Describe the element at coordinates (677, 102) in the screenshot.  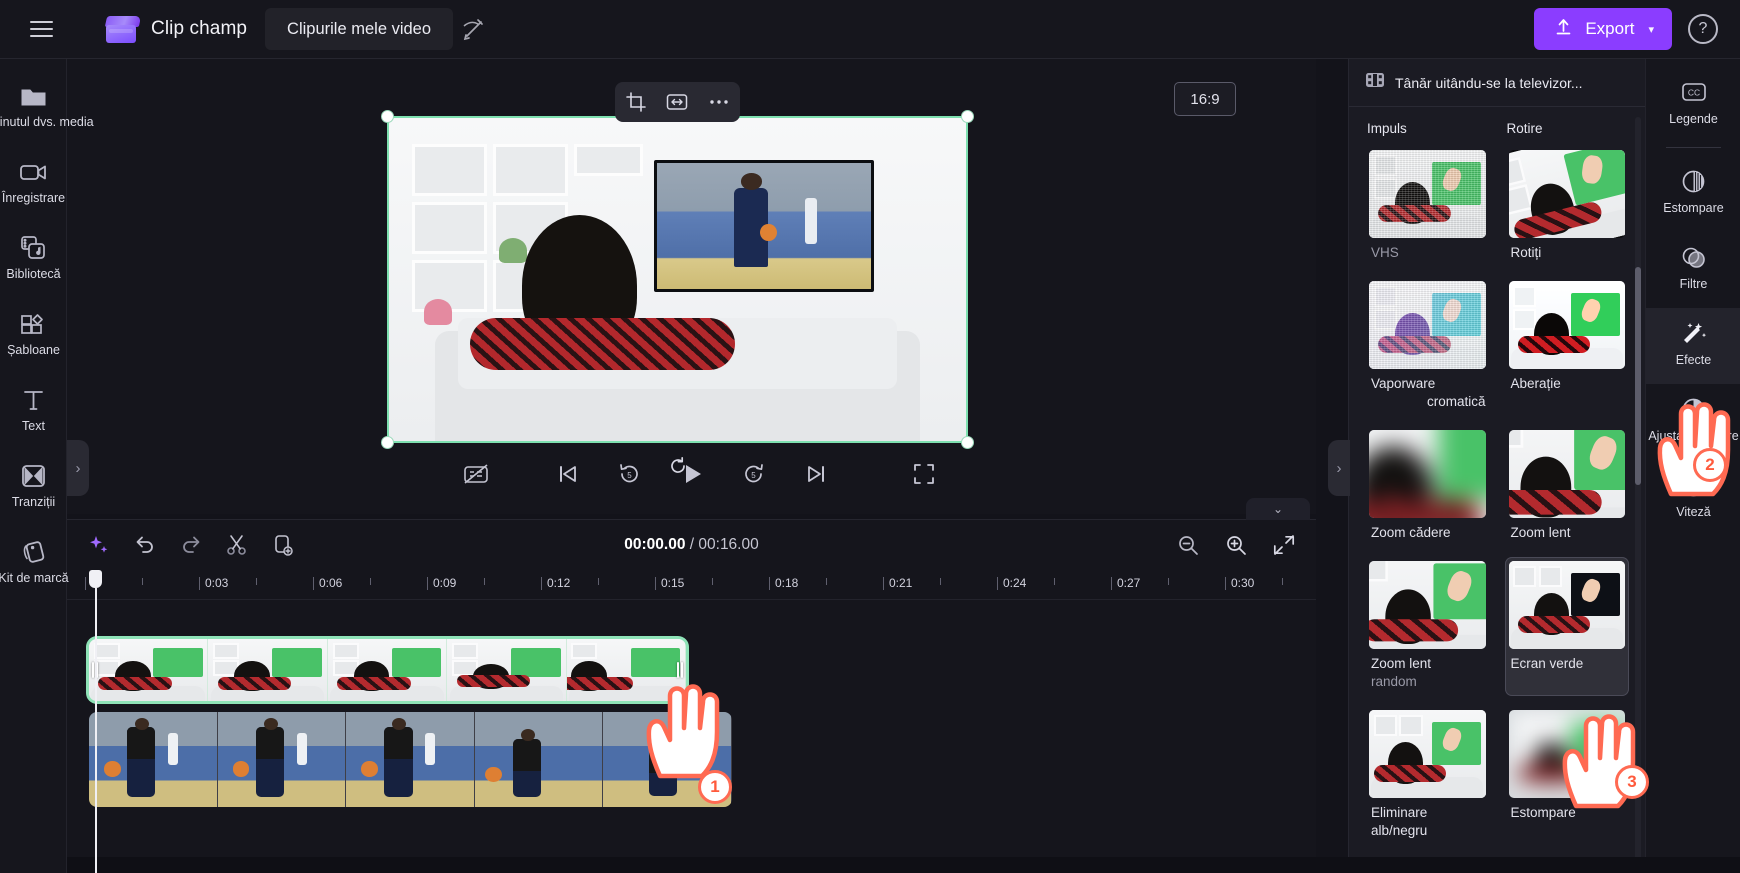
I see `fit-width-icon` at that location.